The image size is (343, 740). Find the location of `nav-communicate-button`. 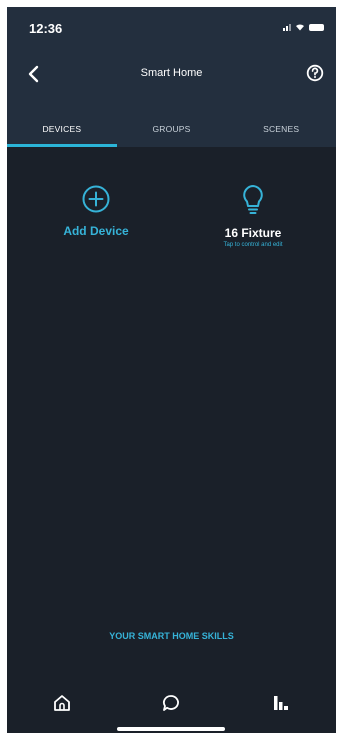

nav-communicate-button is located at coordinates (171, 703).